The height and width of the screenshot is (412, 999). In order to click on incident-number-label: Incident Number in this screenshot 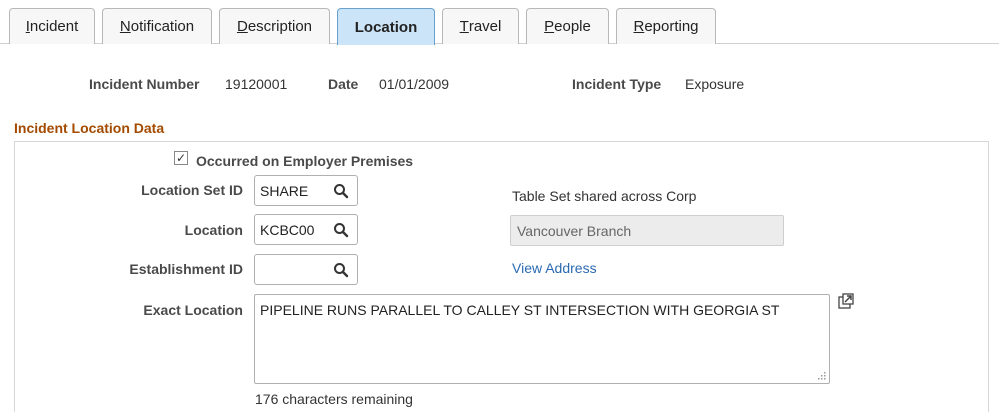, I will do `click(144, 84)`.